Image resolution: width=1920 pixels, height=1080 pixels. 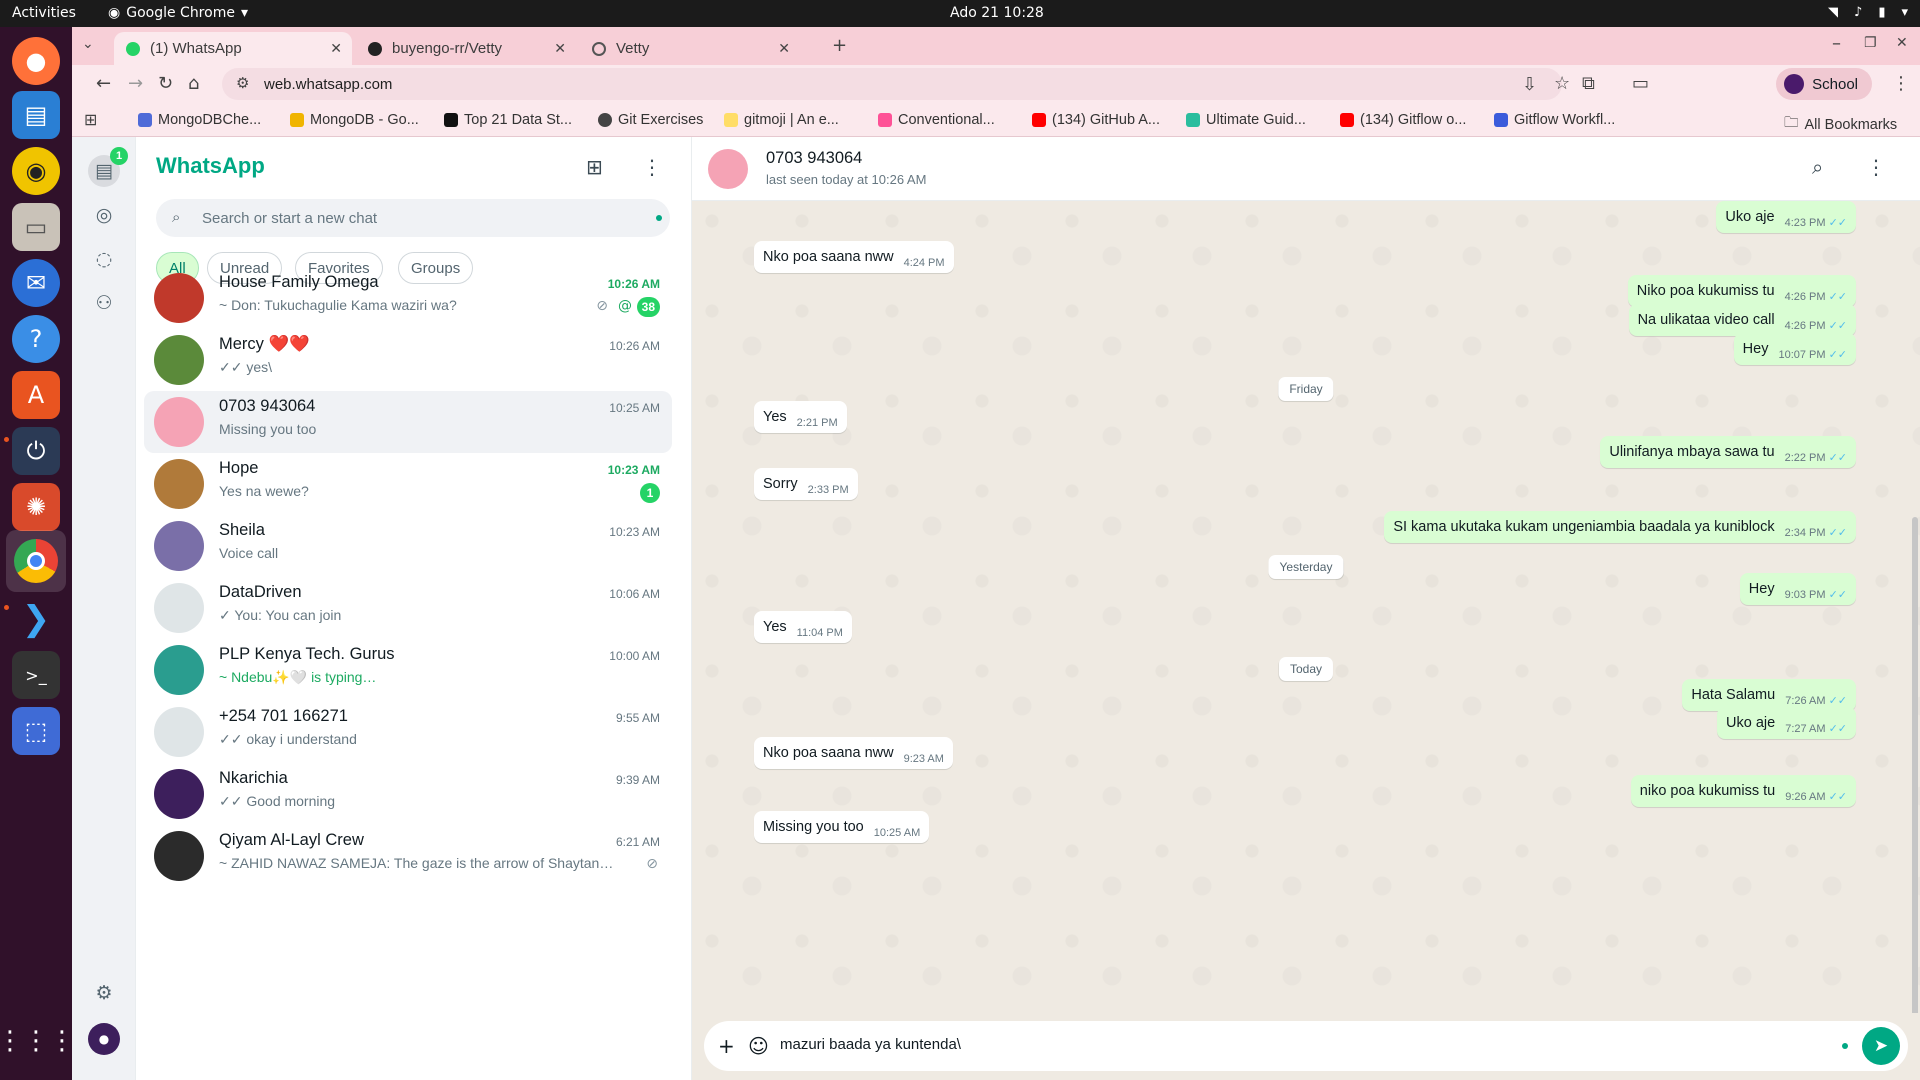 I want to click on reload-icon: ↻, so click(x=165, y=83).